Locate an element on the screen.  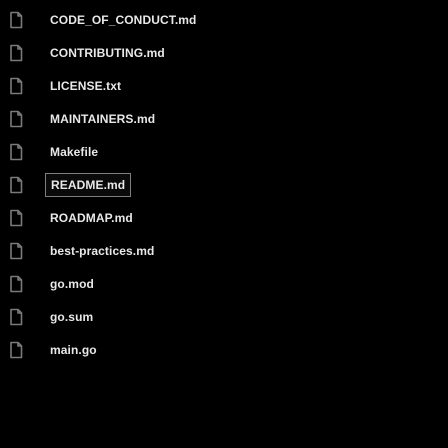
file-row: CONTRIBUTING.md is located at coordinates (224, 52).